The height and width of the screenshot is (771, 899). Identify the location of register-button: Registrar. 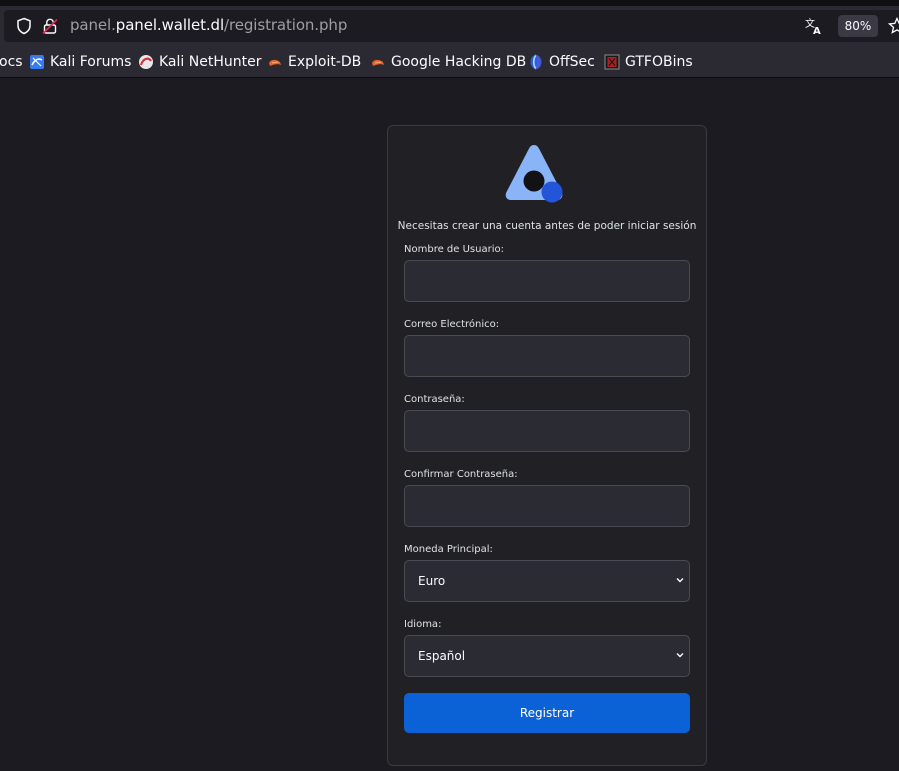
(547, 713).